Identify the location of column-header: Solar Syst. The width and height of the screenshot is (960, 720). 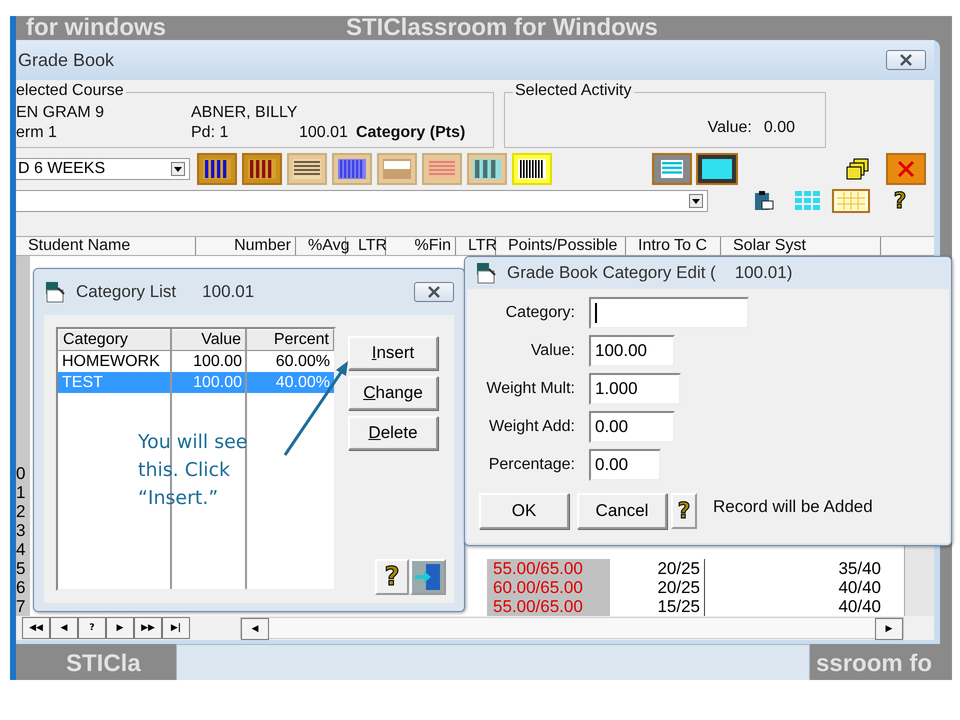
(801, 246).